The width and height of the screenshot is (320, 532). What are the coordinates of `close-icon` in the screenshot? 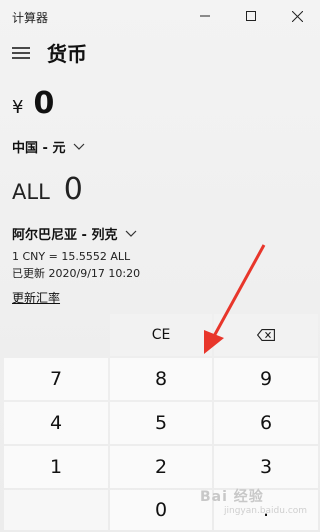 It's located at (297, 16).